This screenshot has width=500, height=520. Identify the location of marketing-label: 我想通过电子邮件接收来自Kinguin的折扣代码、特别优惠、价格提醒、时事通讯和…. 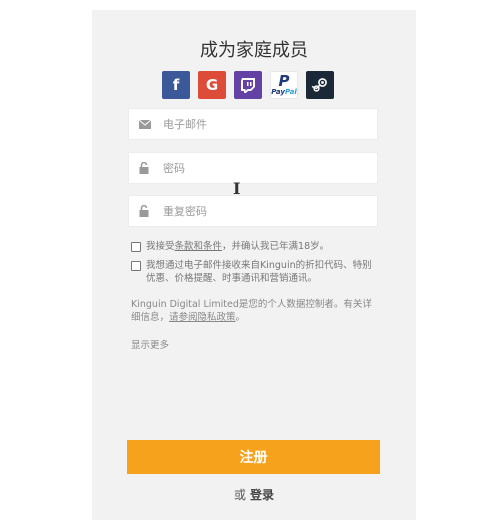
(259, 272).